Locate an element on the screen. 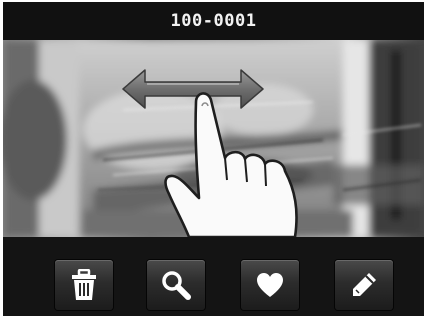  favorite-button is located at coordinates (270, 285).